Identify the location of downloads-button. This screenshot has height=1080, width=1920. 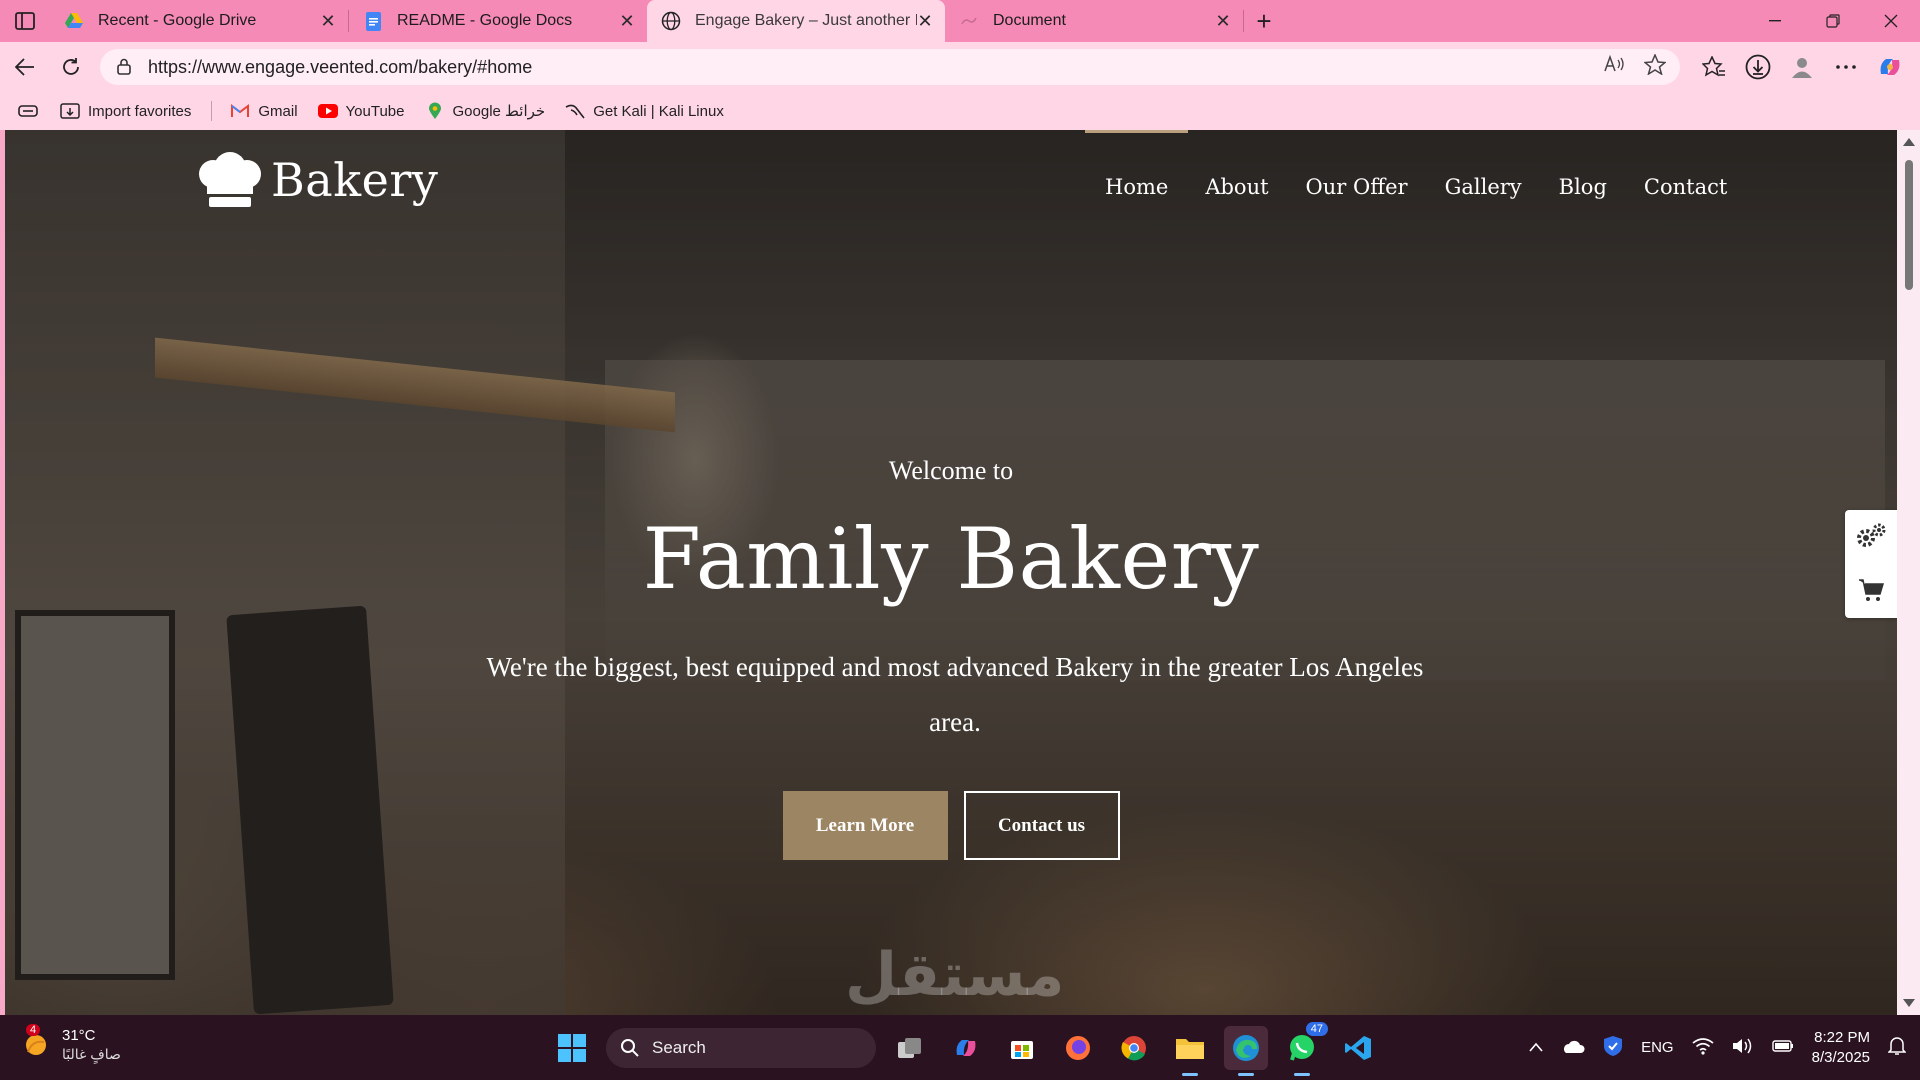
(1758, 67).